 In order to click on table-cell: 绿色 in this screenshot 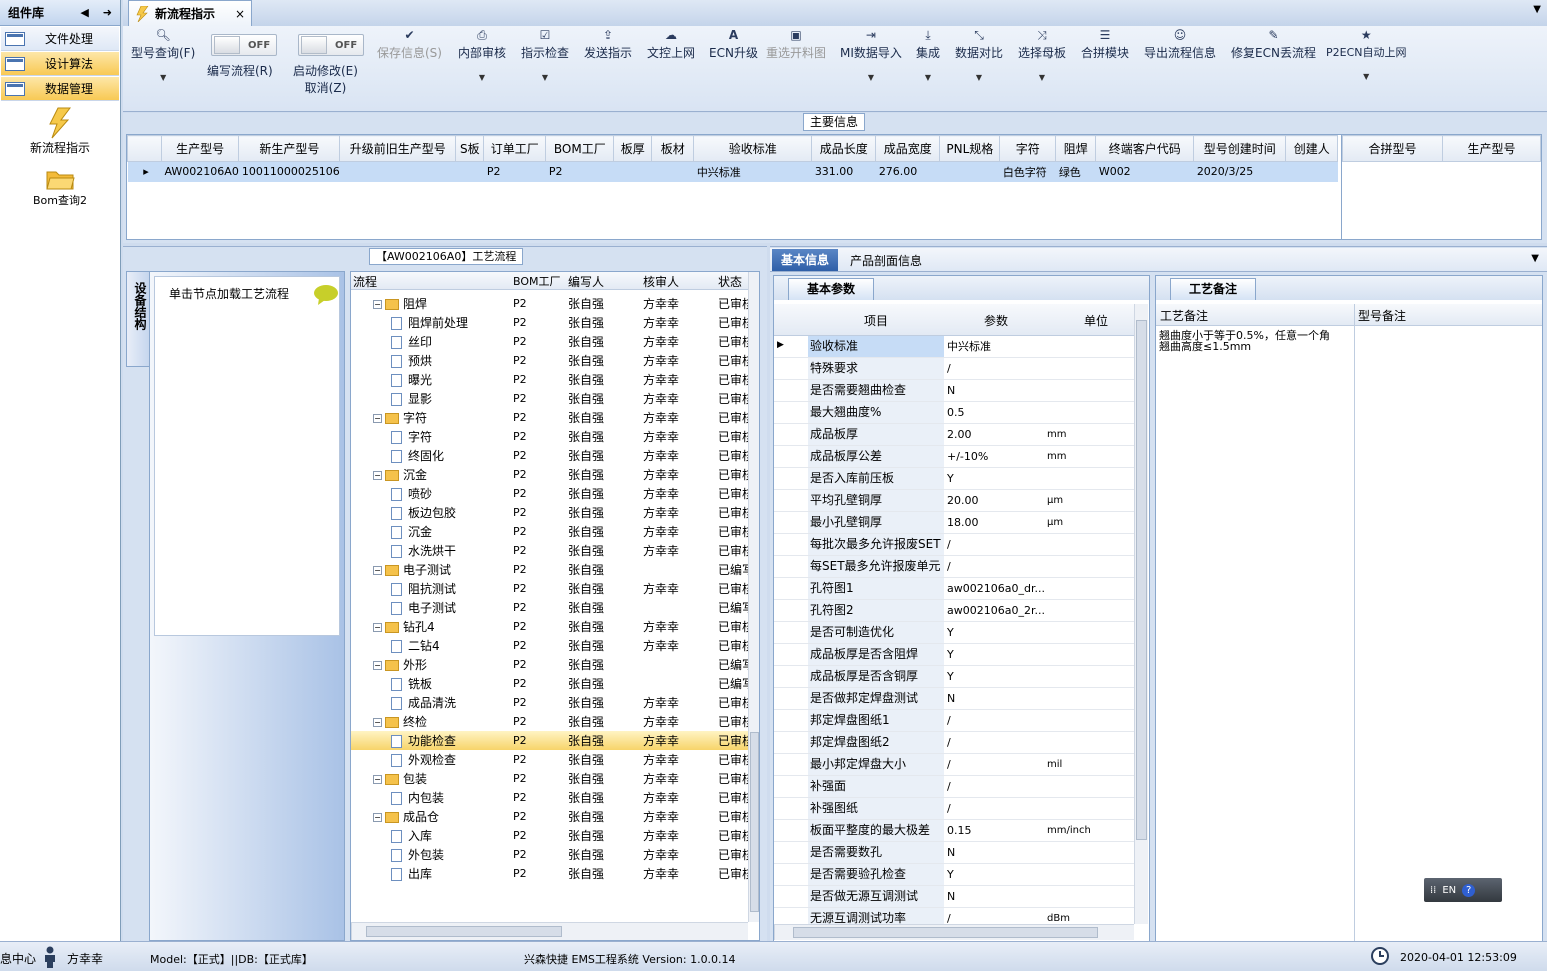, I will do `click(1075, 171)`.